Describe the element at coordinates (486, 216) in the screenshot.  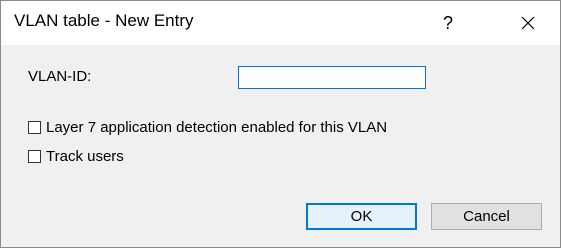
I see `cancel-button: Cancel` at that location.